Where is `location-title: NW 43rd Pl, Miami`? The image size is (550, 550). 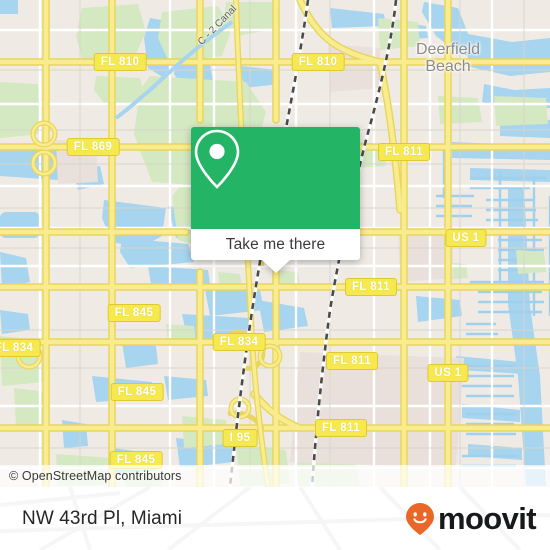 location-title: NW 43rd Pl, Miami is located at coordinates (102, 518).